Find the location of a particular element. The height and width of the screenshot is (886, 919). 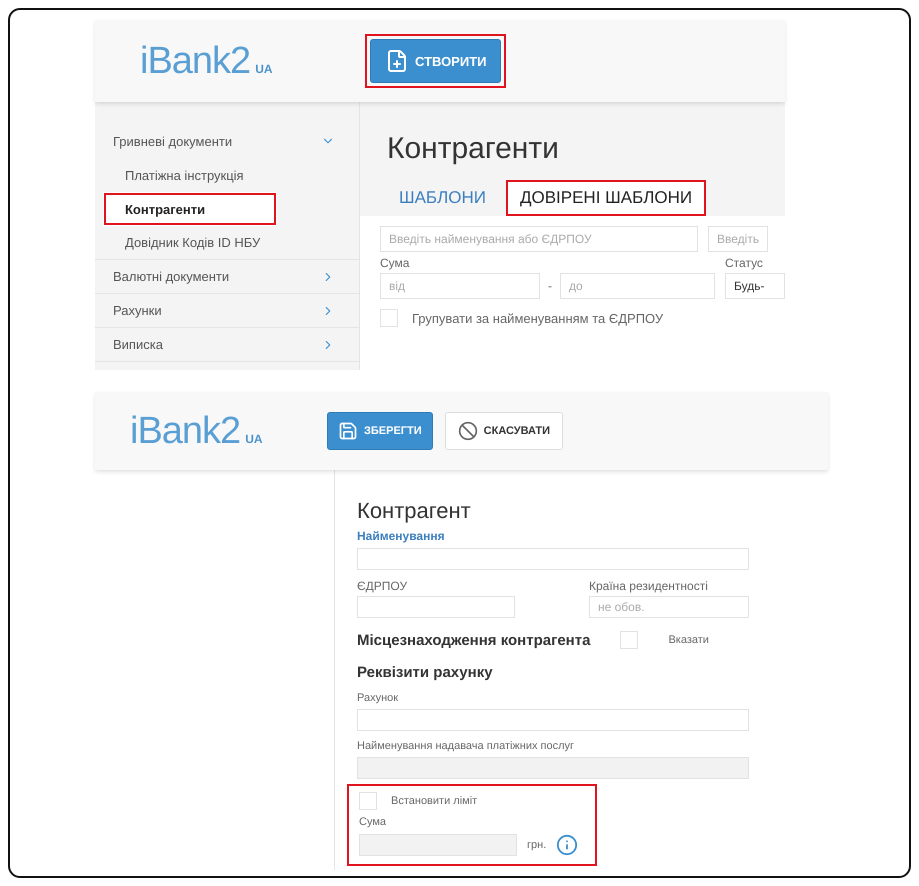

cancel-icon is located at coordinates (468, 431).